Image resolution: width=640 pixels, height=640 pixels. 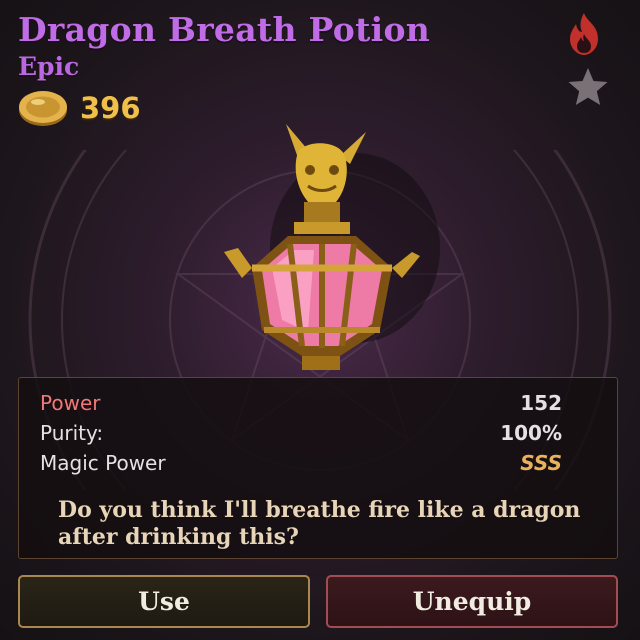 What do you see at coordinates (70, 403) in the screenshot?
I see `stat-label: Power` at bounding box center [70, 403].